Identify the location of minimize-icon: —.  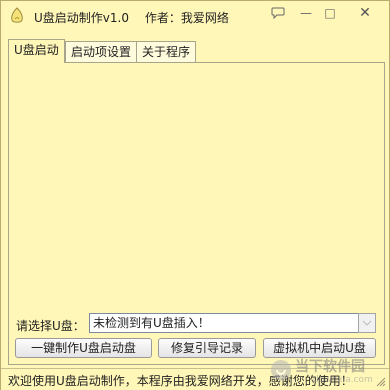
(306, 13).